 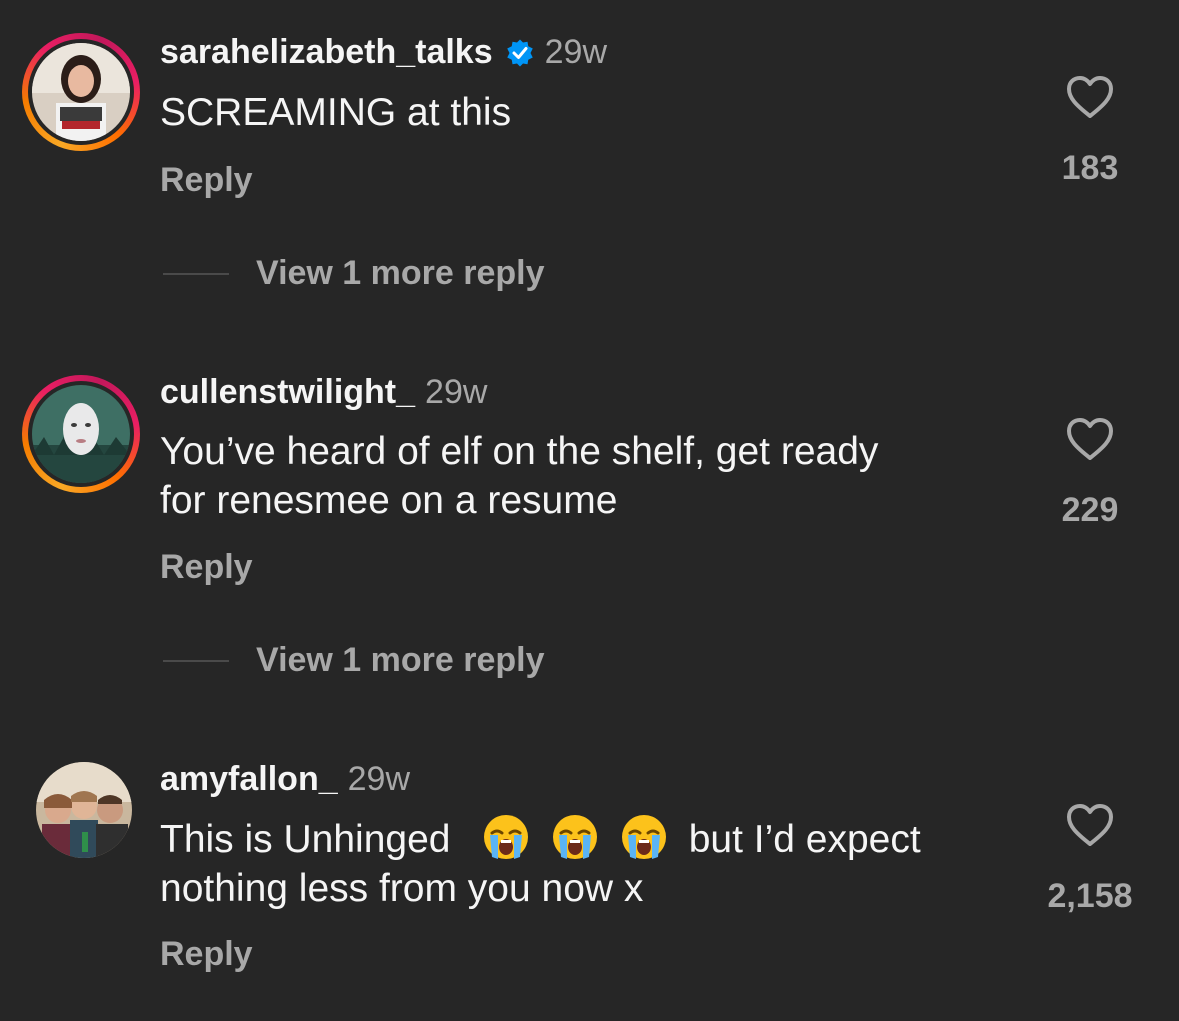 What do you see at coordinates (1090, 473) in the screenshot?
I see `like-column: 229` at bounding box center [1090, 473].